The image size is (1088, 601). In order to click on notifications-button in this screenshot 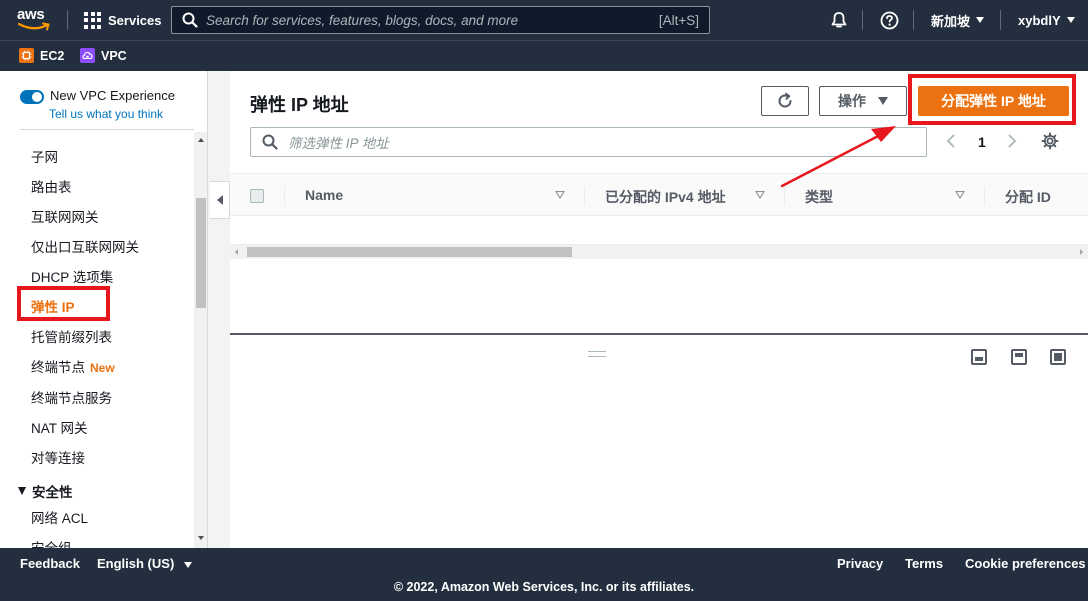, I will do `click(839, 20)`.